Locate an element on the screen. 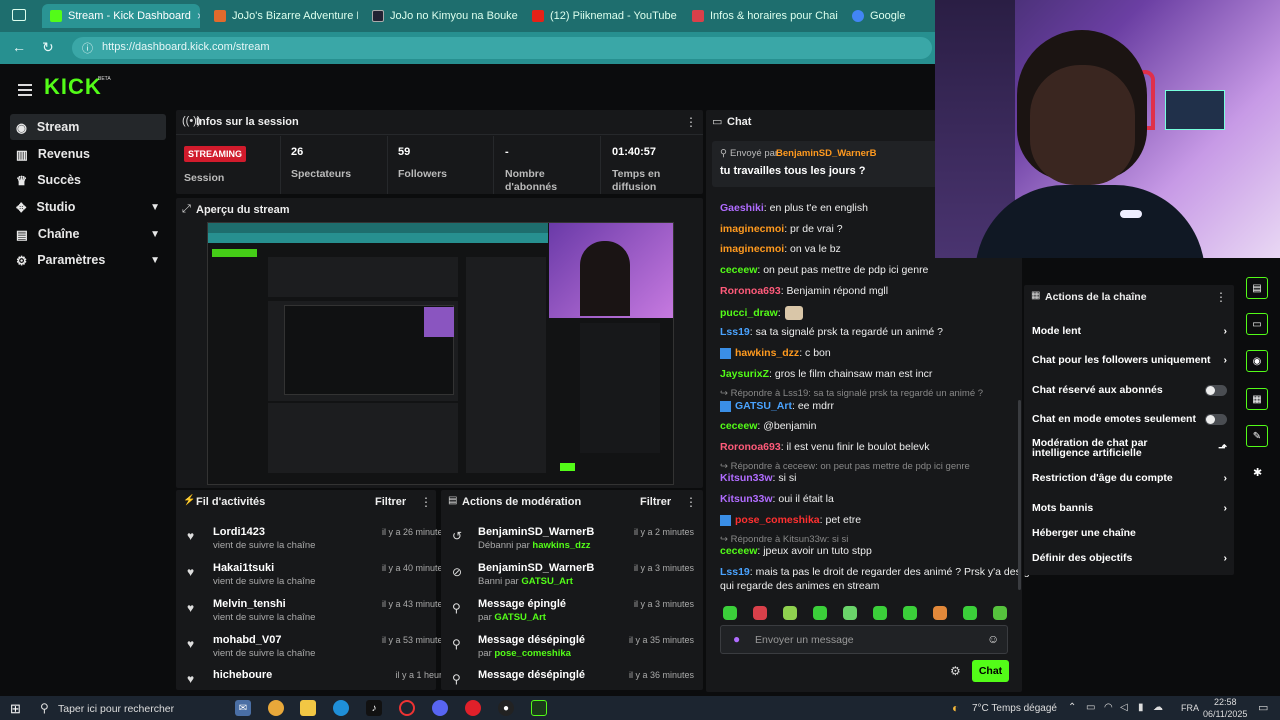 This screenshot has height=720, width=1280. edge-icon is located at coordinates (341, 708).